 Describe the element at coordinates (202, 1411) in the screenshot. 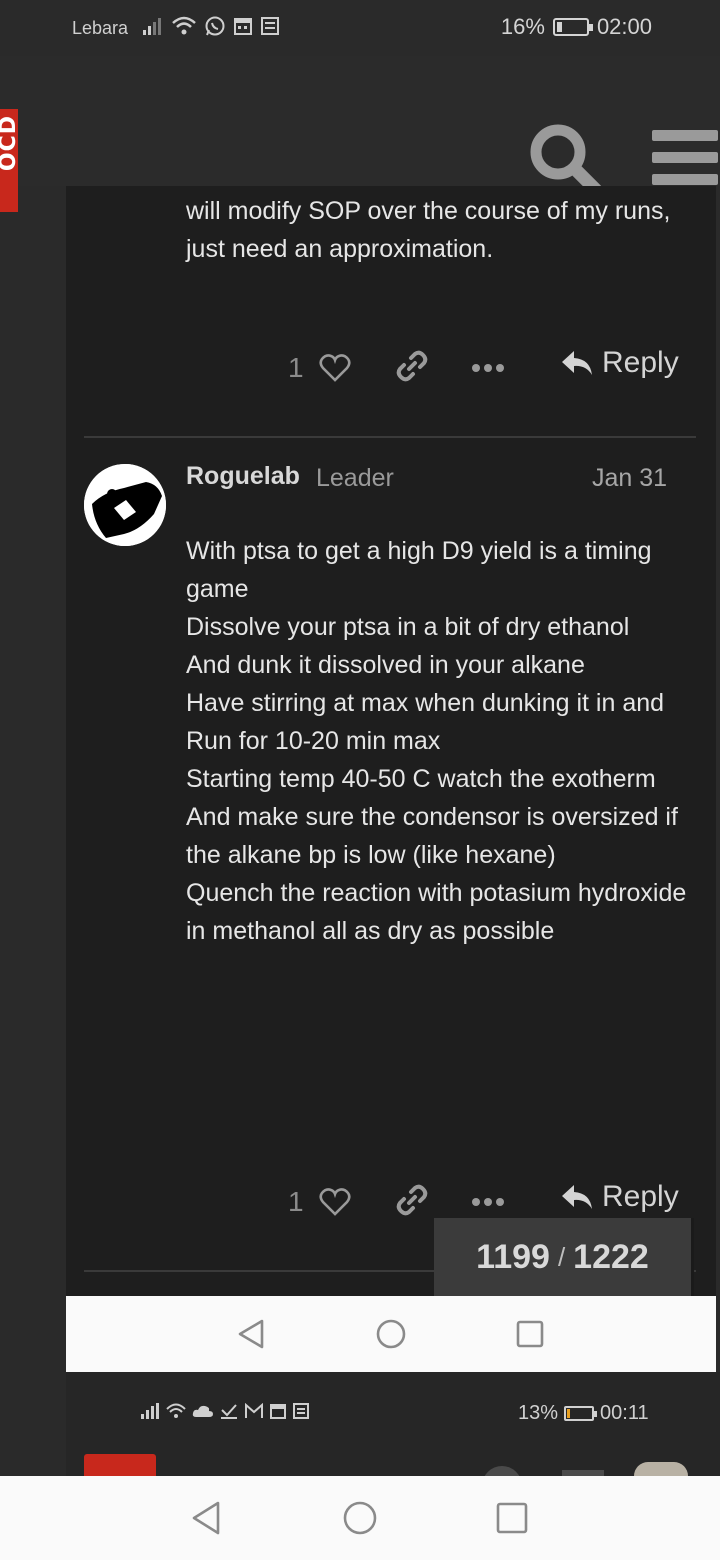

I see `cloud-icon` at that location.